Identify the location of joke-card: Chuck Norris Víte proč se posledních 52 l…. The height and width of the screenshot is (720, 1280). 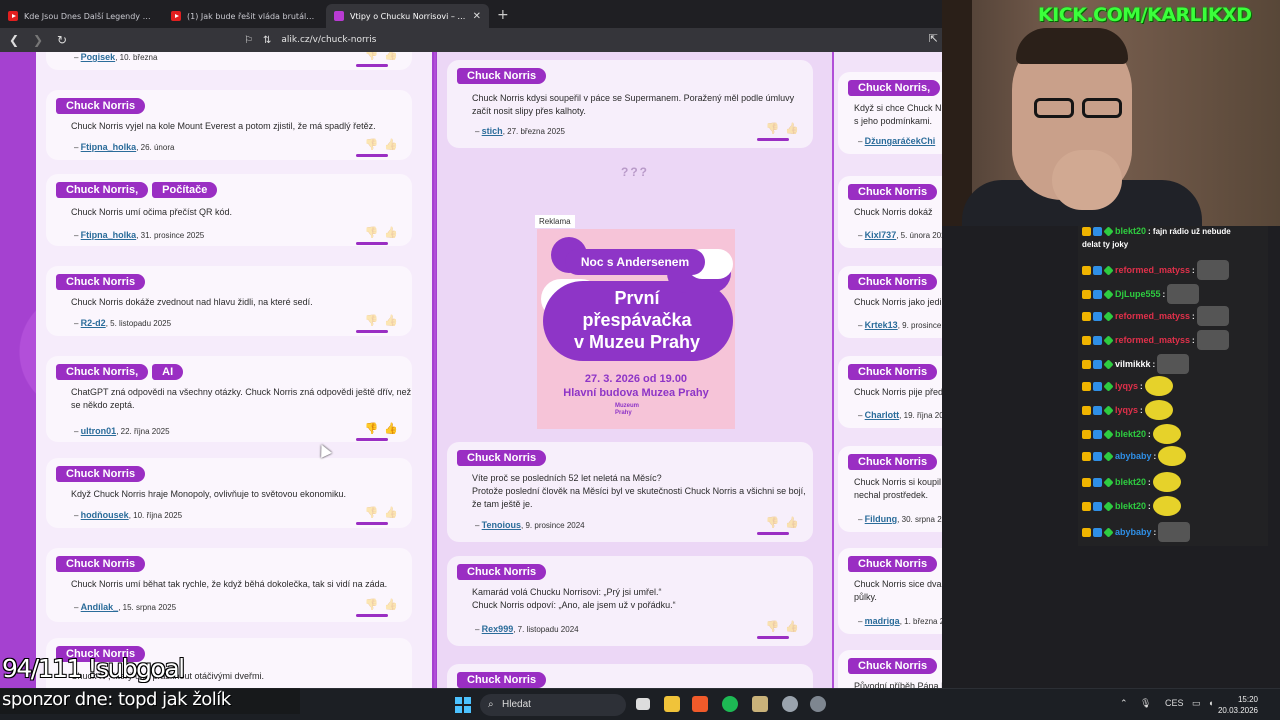
(630, 492).